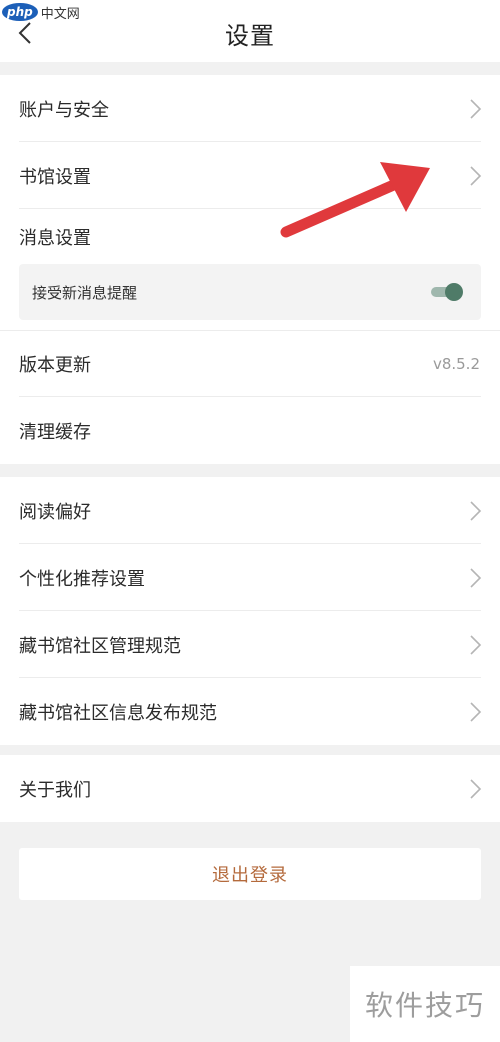  I want to click on watermark-box: 软件技巧, so click(425, 1004).